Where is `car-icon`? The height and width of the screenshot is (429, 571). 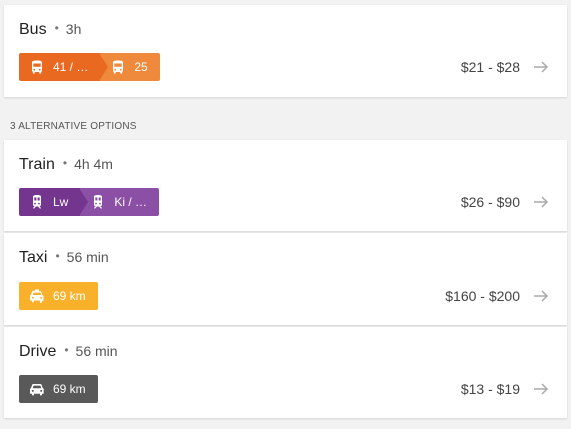 car-icon is located at coordinates (37, 390).